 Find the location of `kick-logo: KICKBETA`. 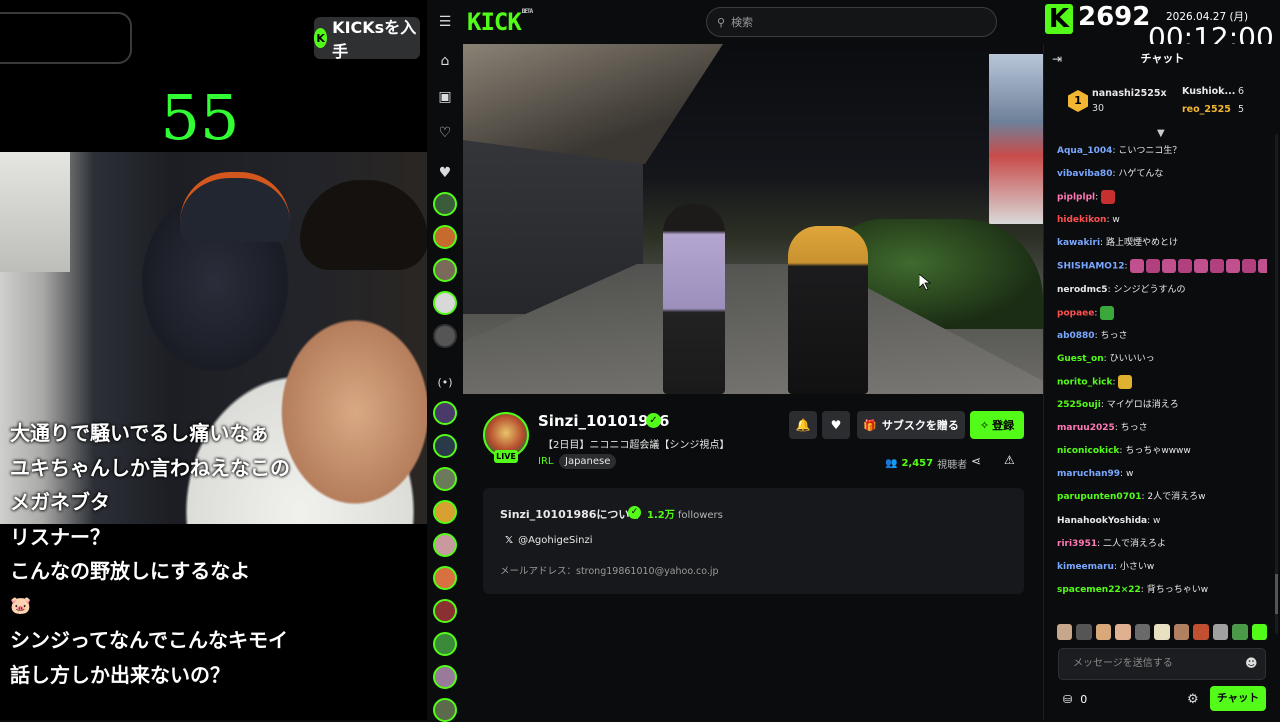

kick-logo: KICKBETA is located at coordinates (500, 22).